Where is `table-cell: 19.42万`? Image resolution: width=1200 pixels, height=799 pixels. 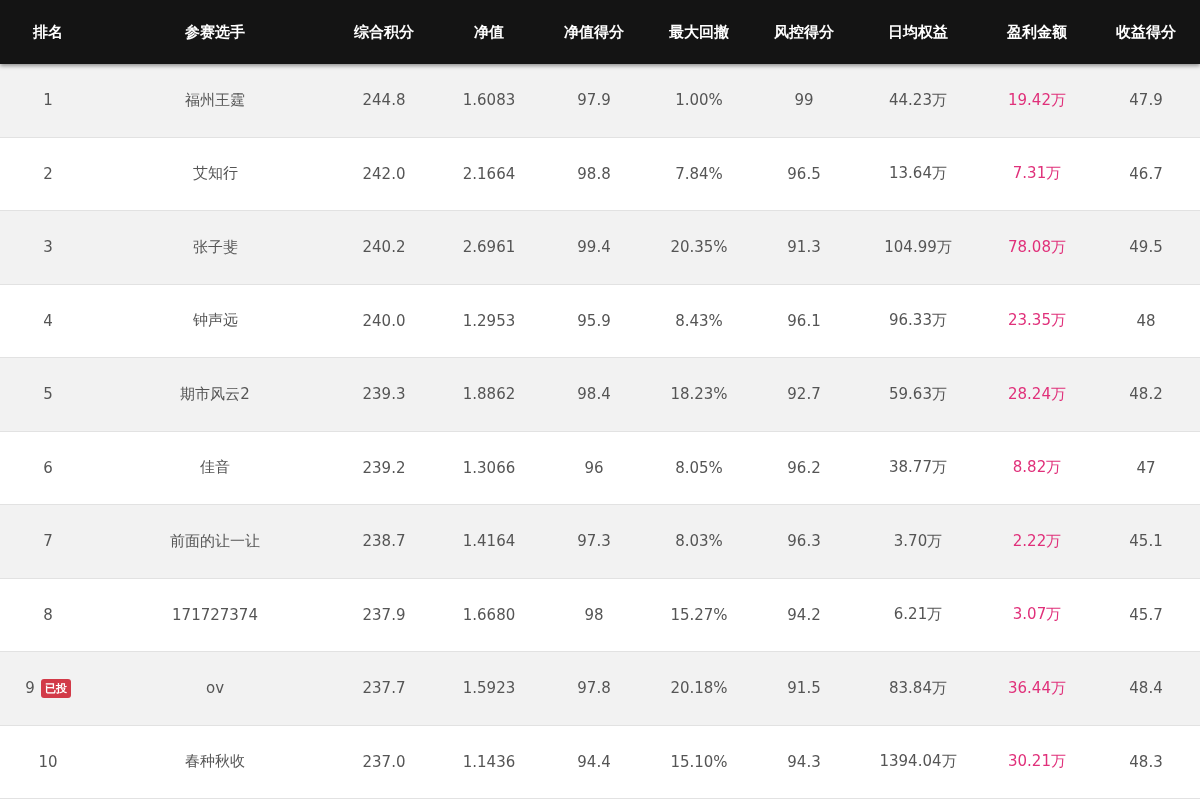 table-cell: 19.42万 is located at coordinates (1037, 100).